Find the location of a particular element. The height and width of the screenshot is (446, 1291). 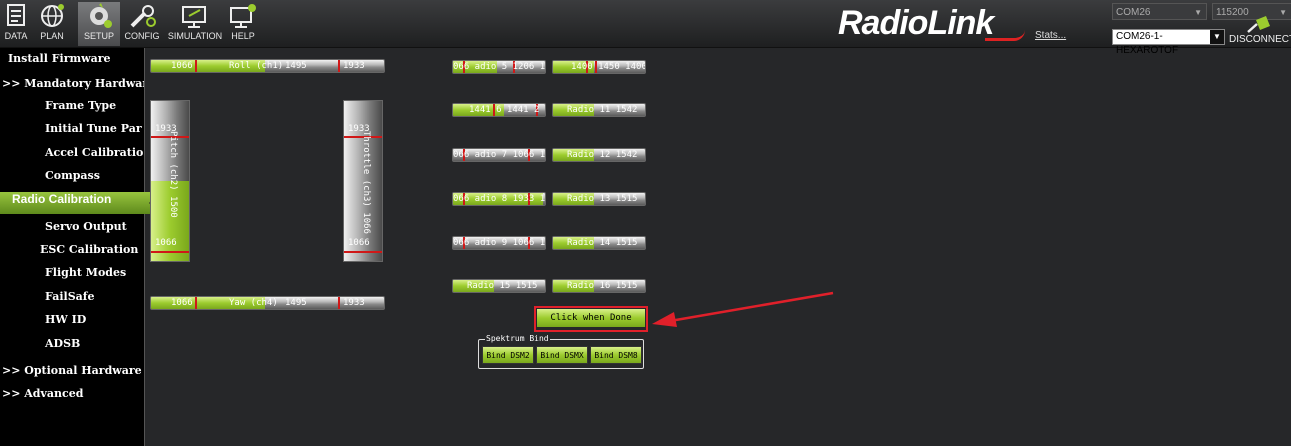

sidebar-item-advanced: >> Advanced is located at coordinates (72, 394).